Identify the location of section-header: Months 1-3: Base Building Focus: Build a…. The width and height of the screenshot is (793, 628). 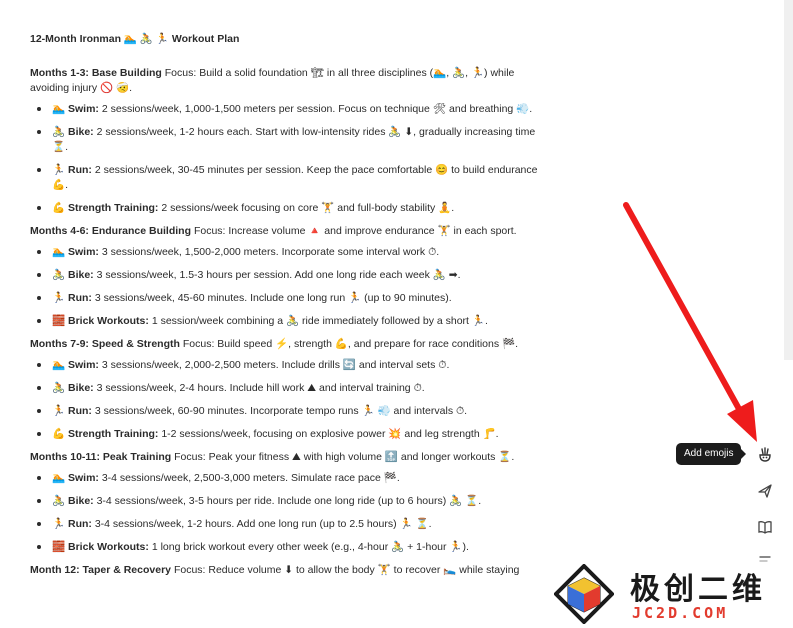
(285, 81).